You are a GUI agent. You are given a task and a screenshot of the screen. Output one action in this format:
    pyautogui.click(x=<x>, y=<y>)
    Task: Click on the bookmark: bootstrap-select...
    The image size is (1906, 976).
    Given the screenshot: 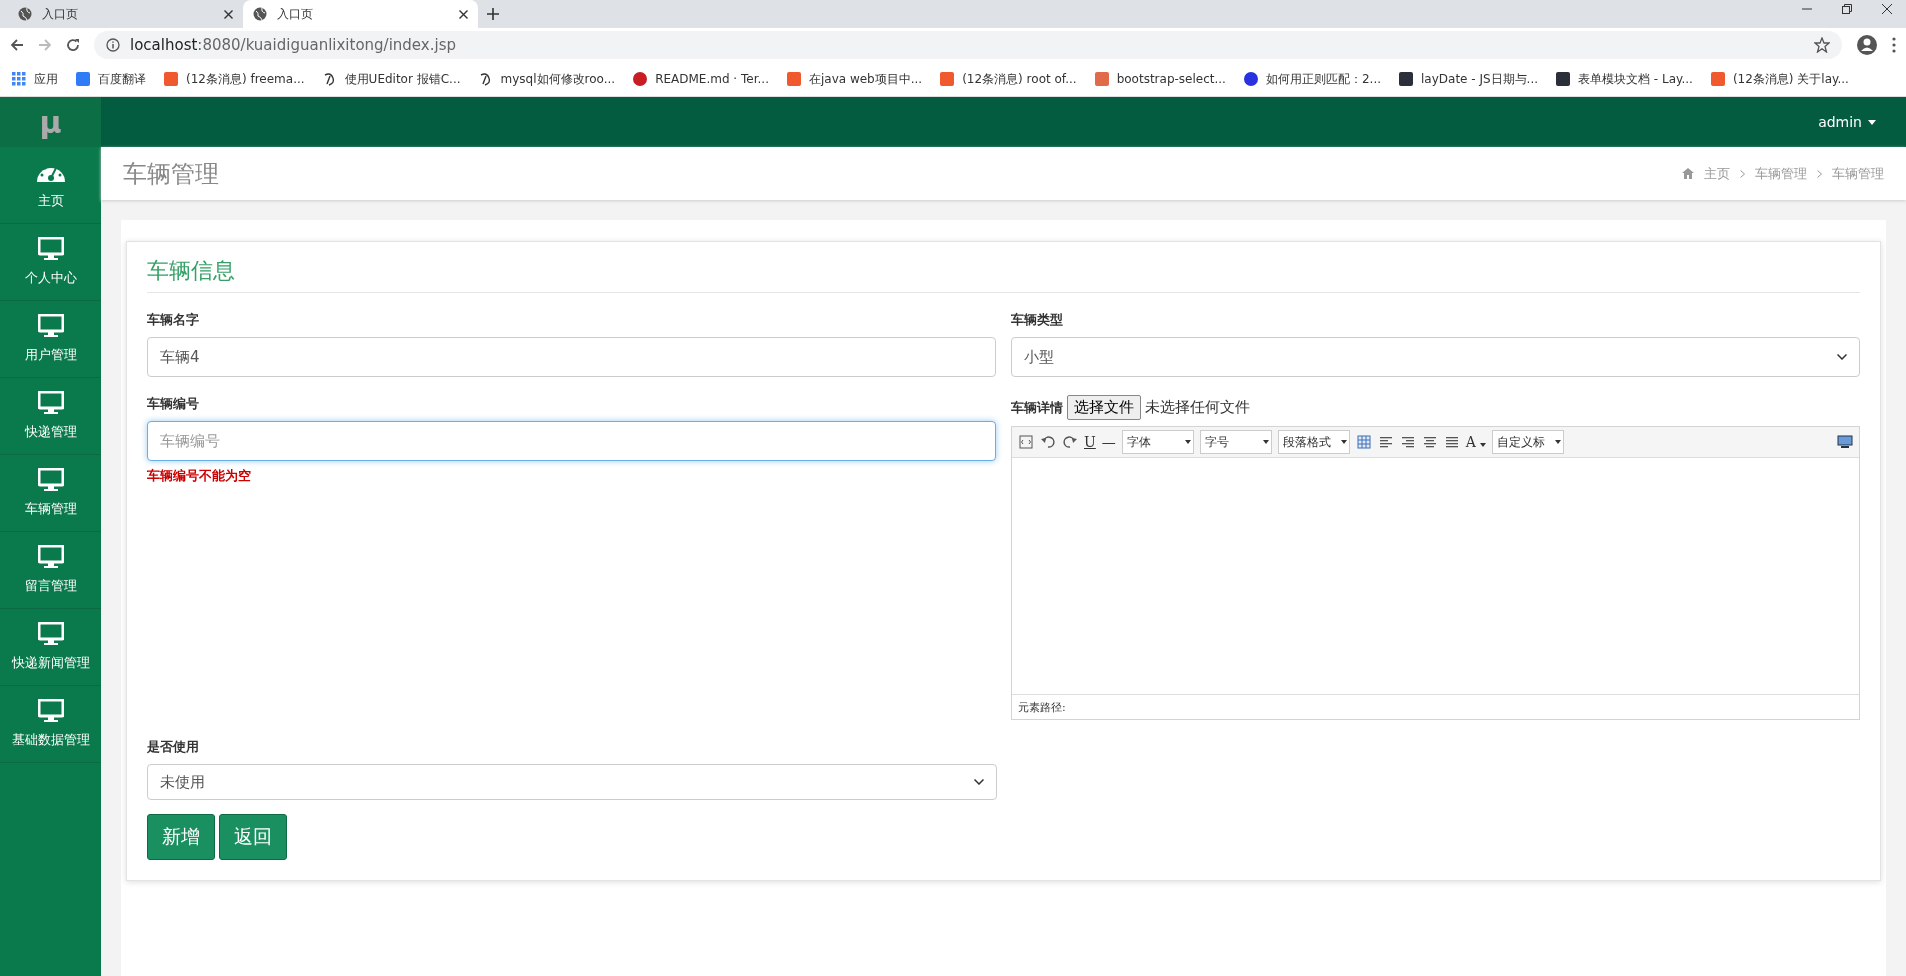 What is the action you would take?
    pyautogui.click(x=1160, y=79)
    